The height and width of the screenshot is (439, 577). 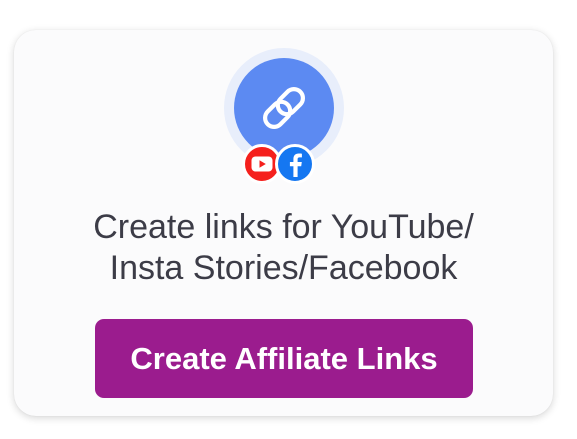 I want to click on description-line-1: Create links for YouTube/, so click(x=283, y=227).